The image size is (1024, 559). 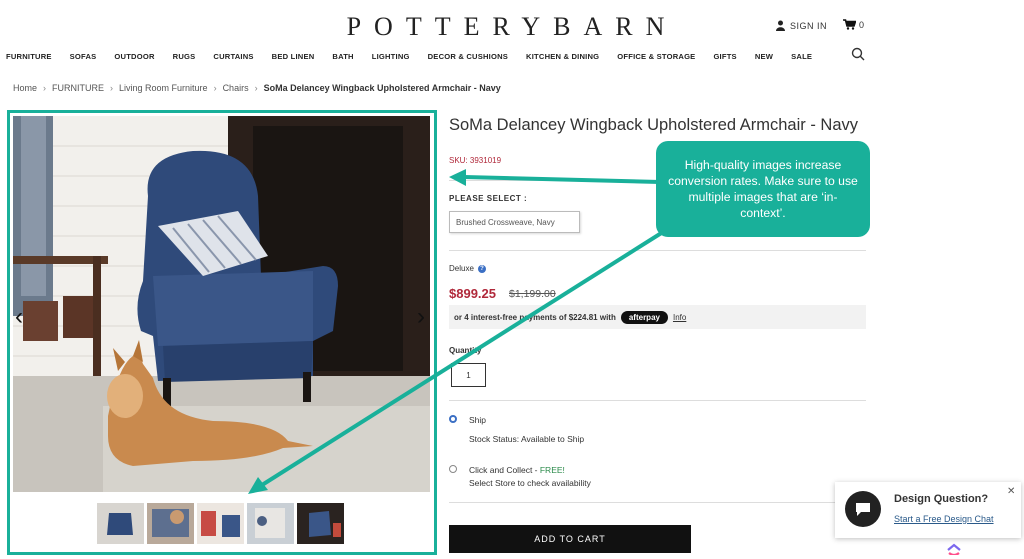 What do you see at coordinates (481, 268) in the screenshot?
I see `help-icon: ?` at bounding box center [481, 268].